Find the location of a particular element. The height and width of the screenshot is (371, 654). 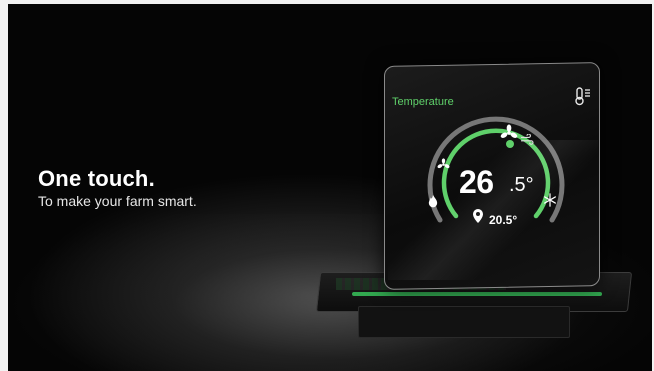

current-temperature: 26 is located at coordinates (476, 182).